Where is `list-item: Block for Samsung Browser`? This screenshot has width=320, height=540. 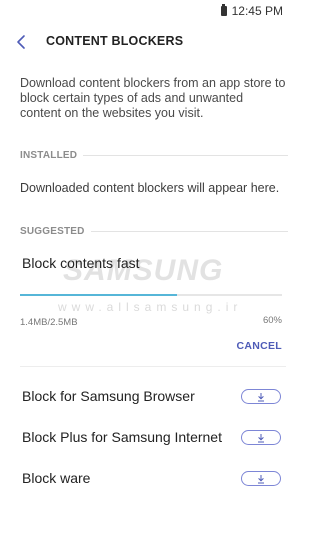
list-item: Block for Samsung Browser is located at coordinates (151, 397).